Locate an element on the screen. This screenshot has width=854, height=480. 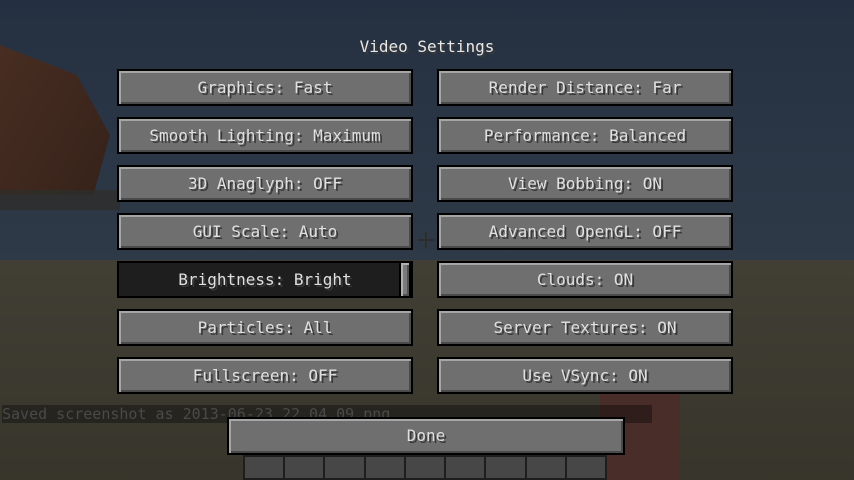
brightness-slider-handle is located at coordinates (405, 279).